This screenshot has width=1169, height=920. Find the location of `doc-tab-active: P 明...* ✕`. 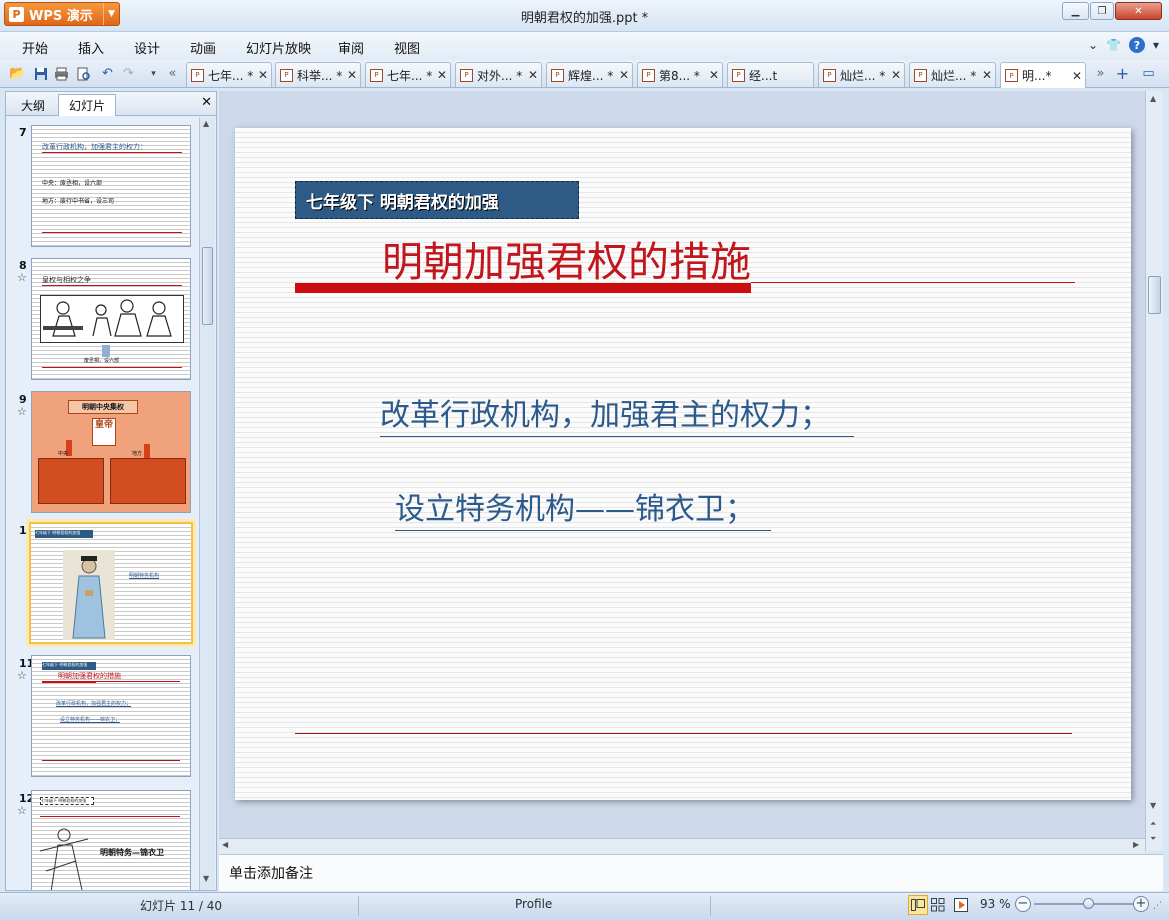

doc-tab-active: P 明...* ✕ is located at coordinates (1043, 75).